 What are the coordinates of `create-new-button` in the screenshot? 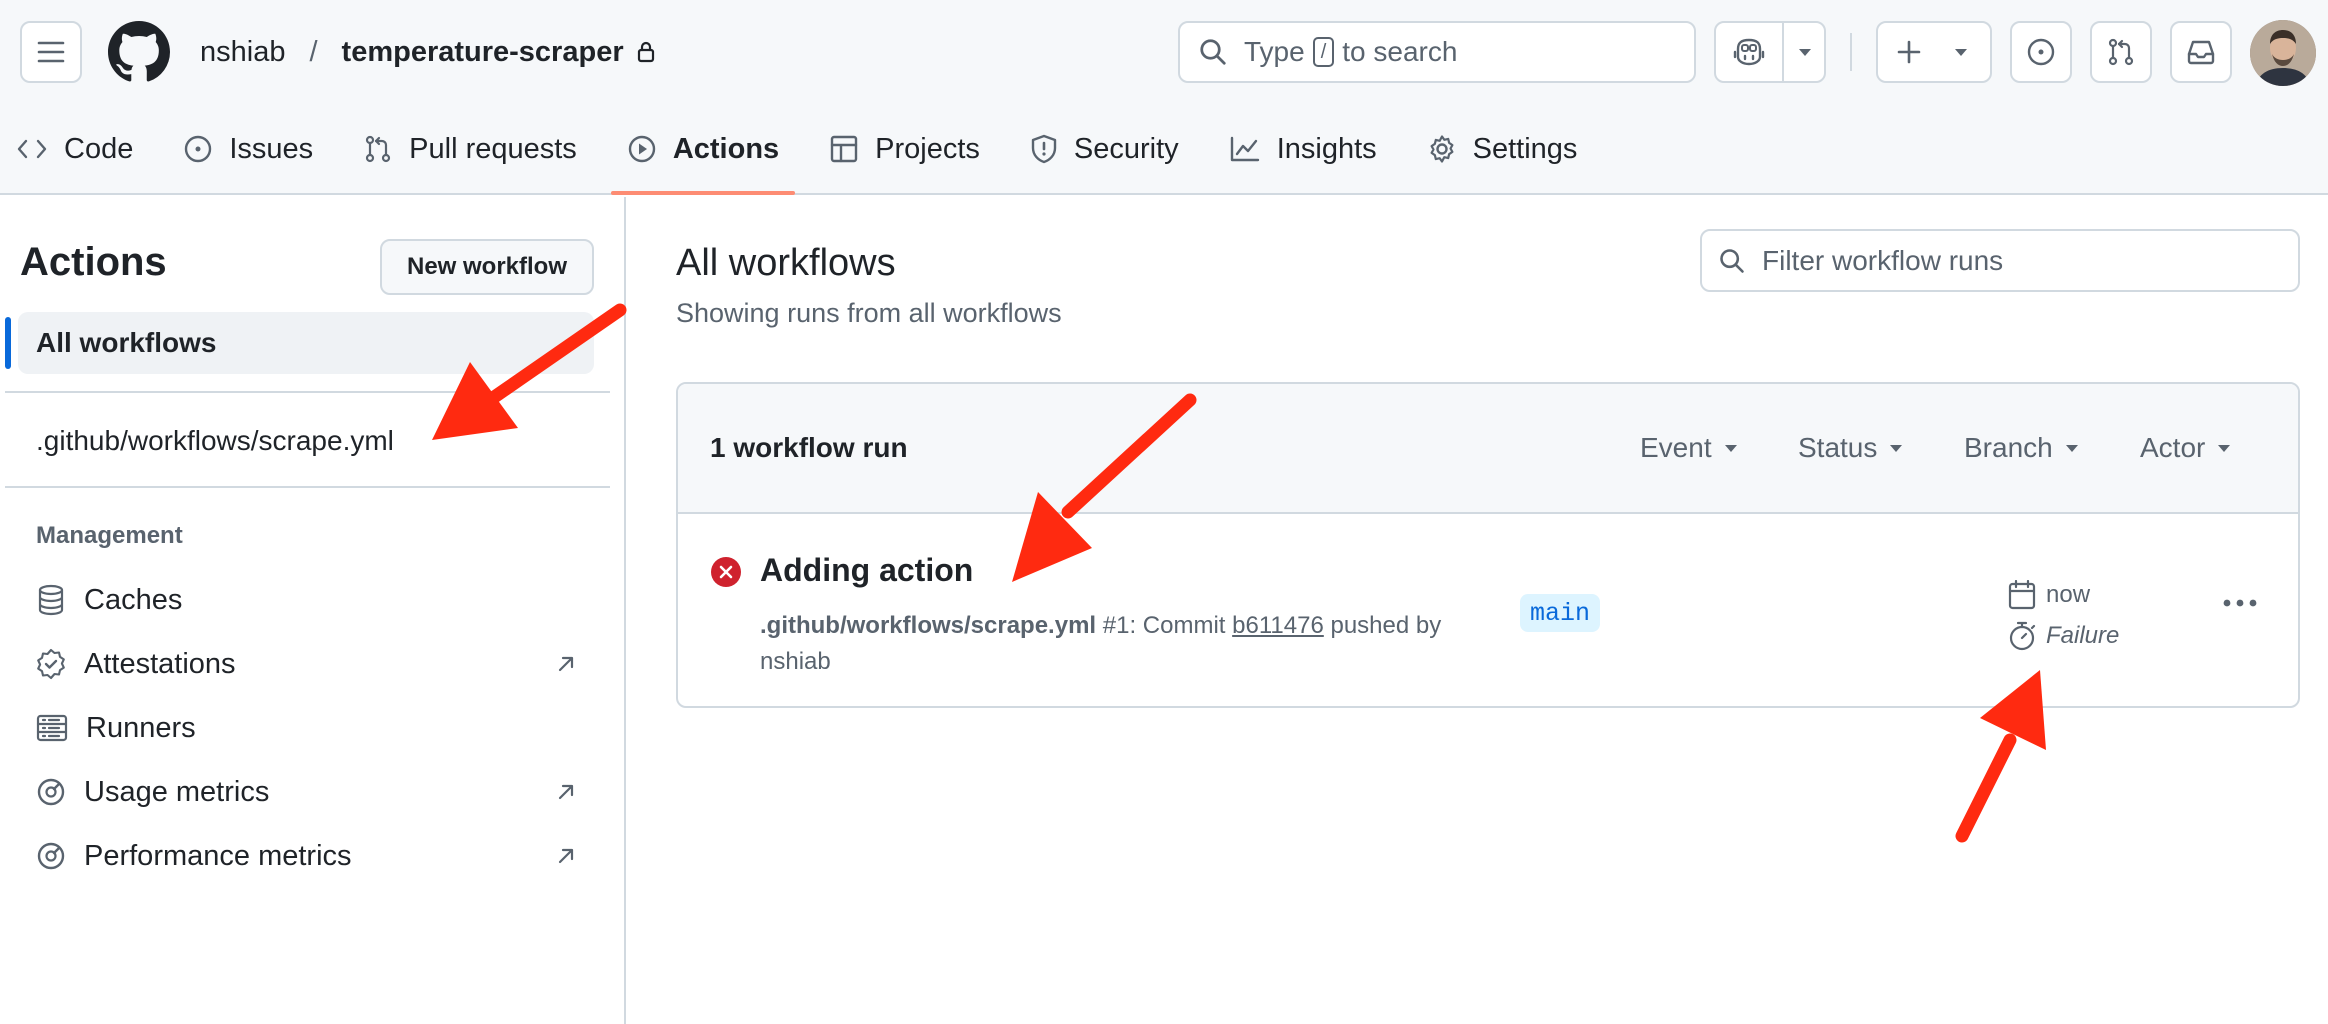 It's located at (1934, 52).